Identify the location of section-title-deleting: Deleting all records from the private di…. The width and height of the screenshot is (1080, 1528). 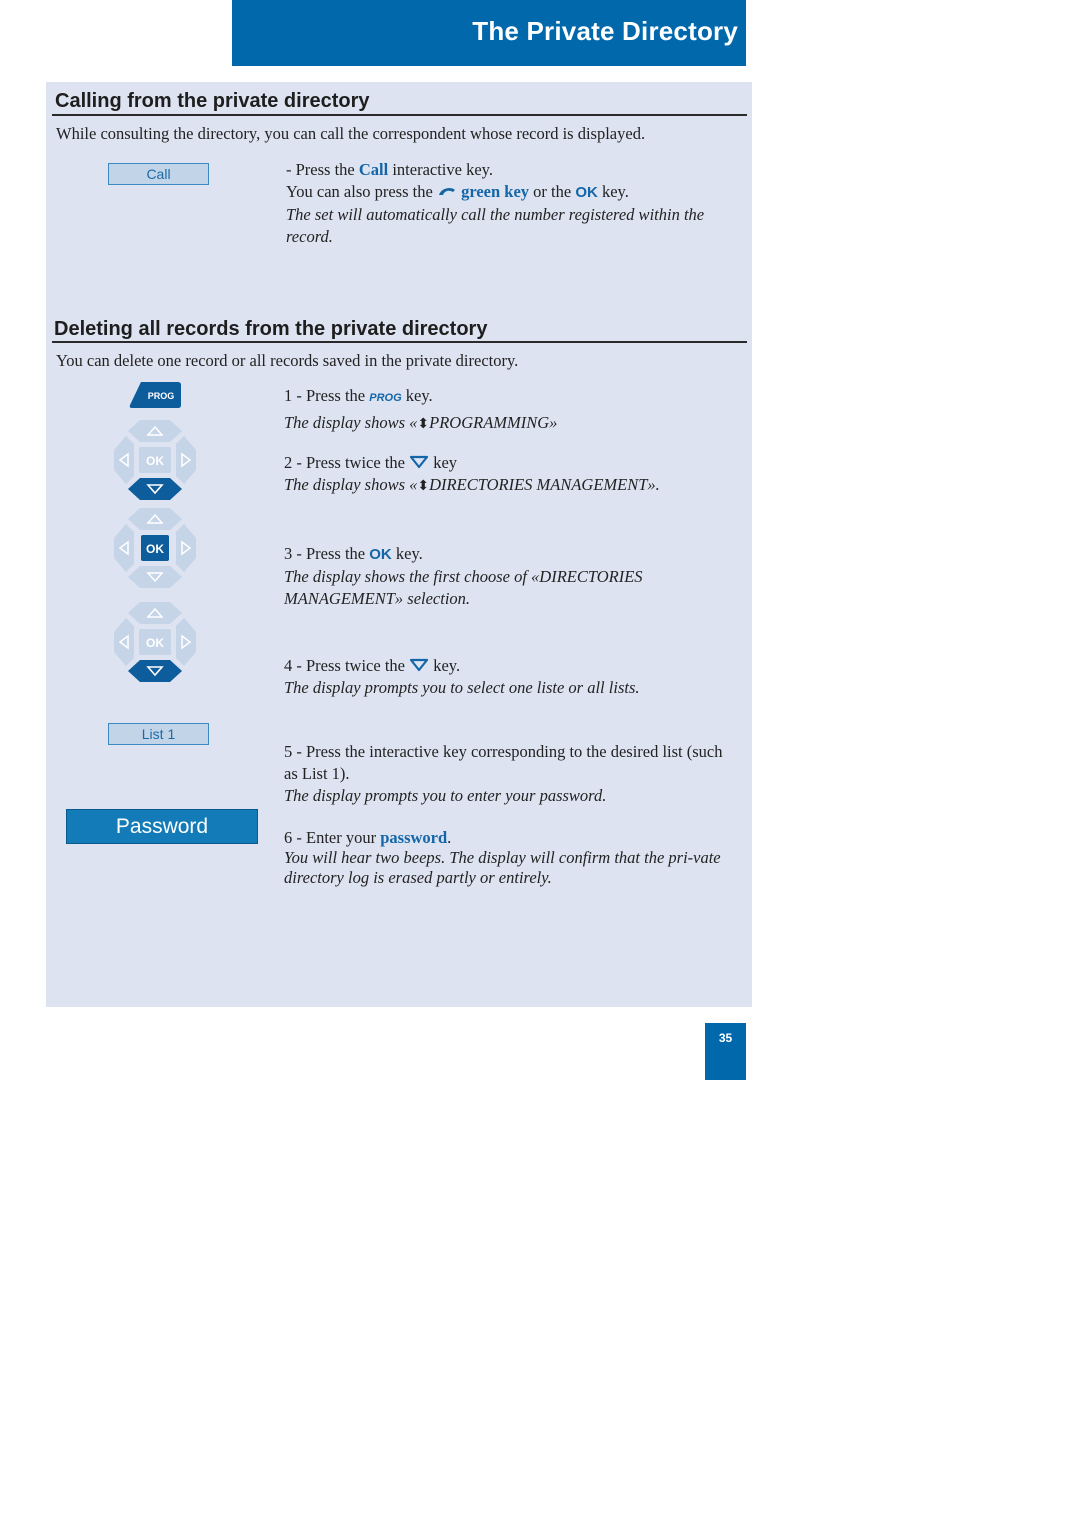
(271, 329).